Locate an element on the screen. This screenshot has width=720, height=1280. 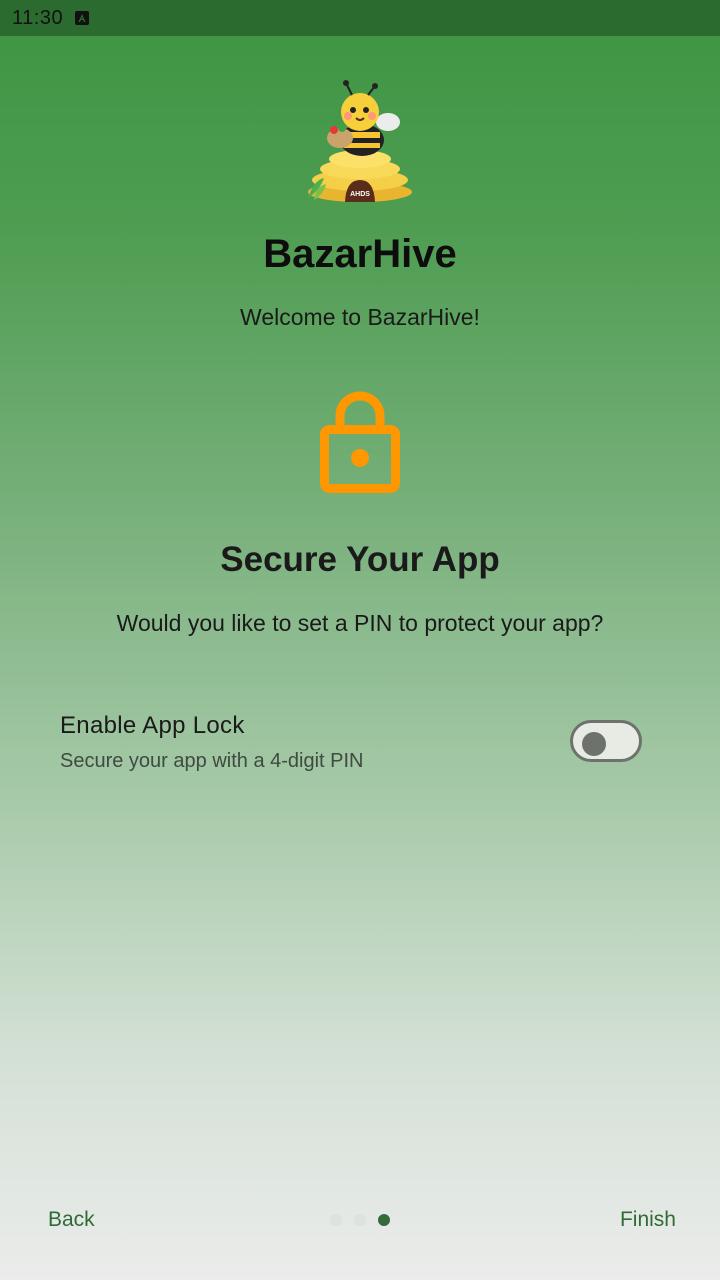
toggle-thumb is located at coordinates (594, 744).